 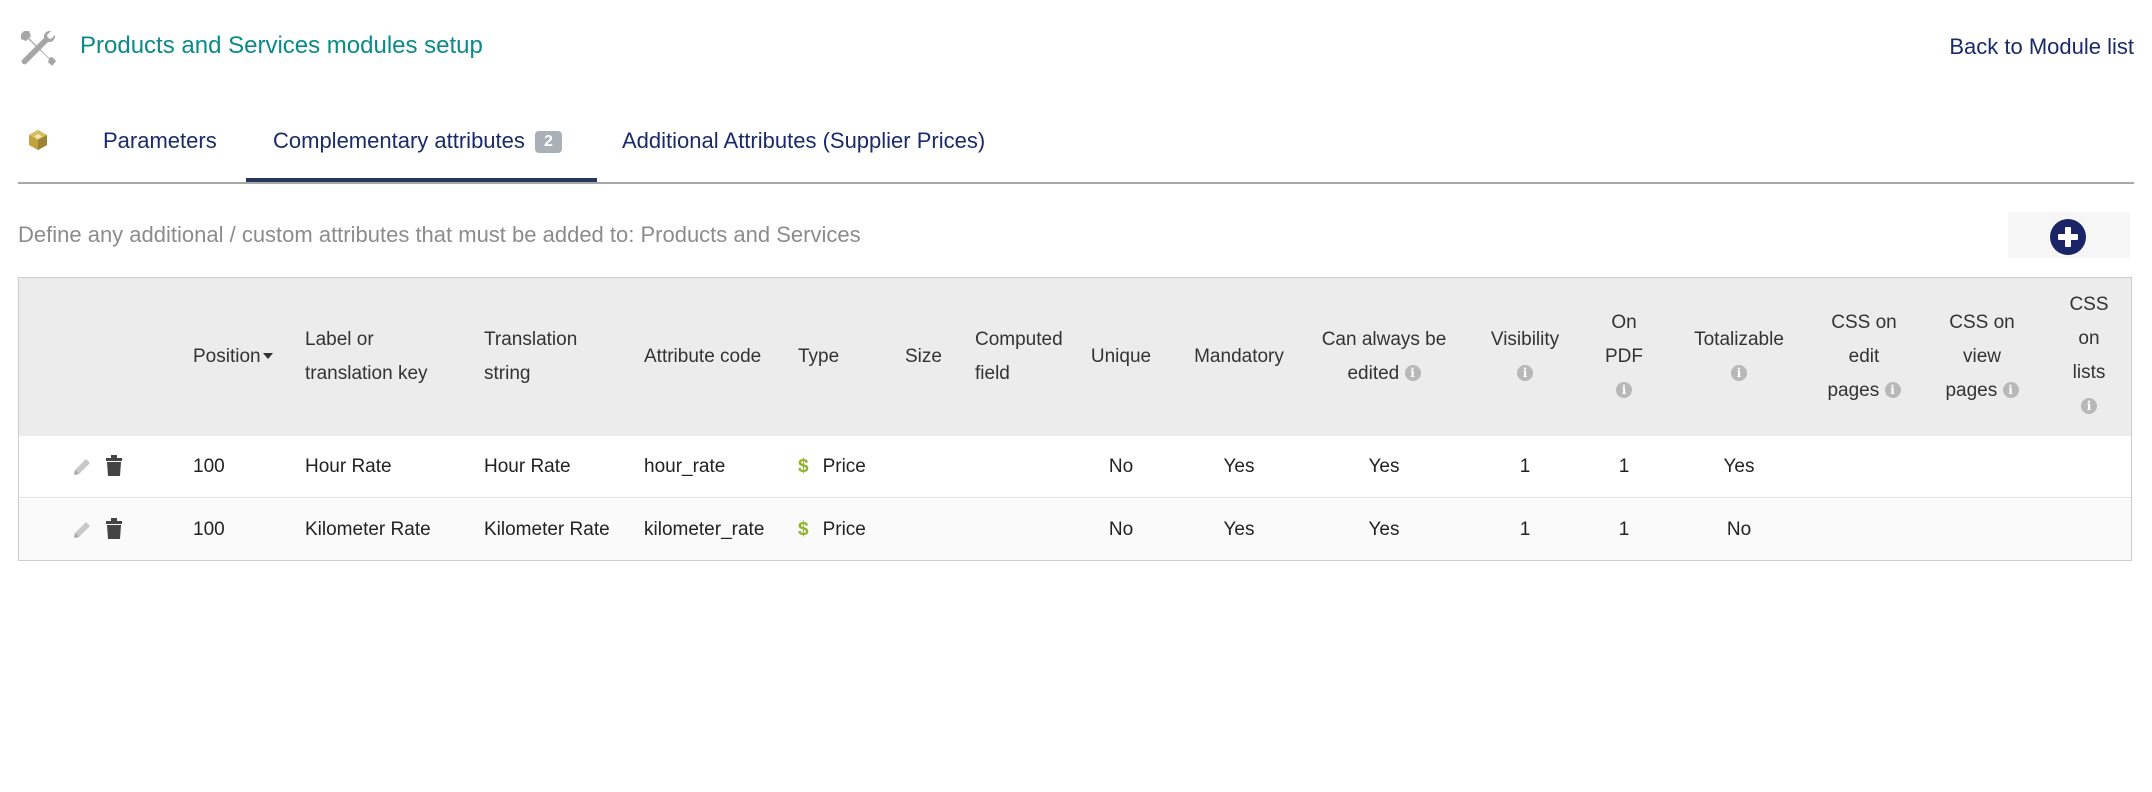 What do you see at coordinates (366, 357) in the screenshot?
I see `column-header-label: Label or translation key` at bounding box center [366, 357].